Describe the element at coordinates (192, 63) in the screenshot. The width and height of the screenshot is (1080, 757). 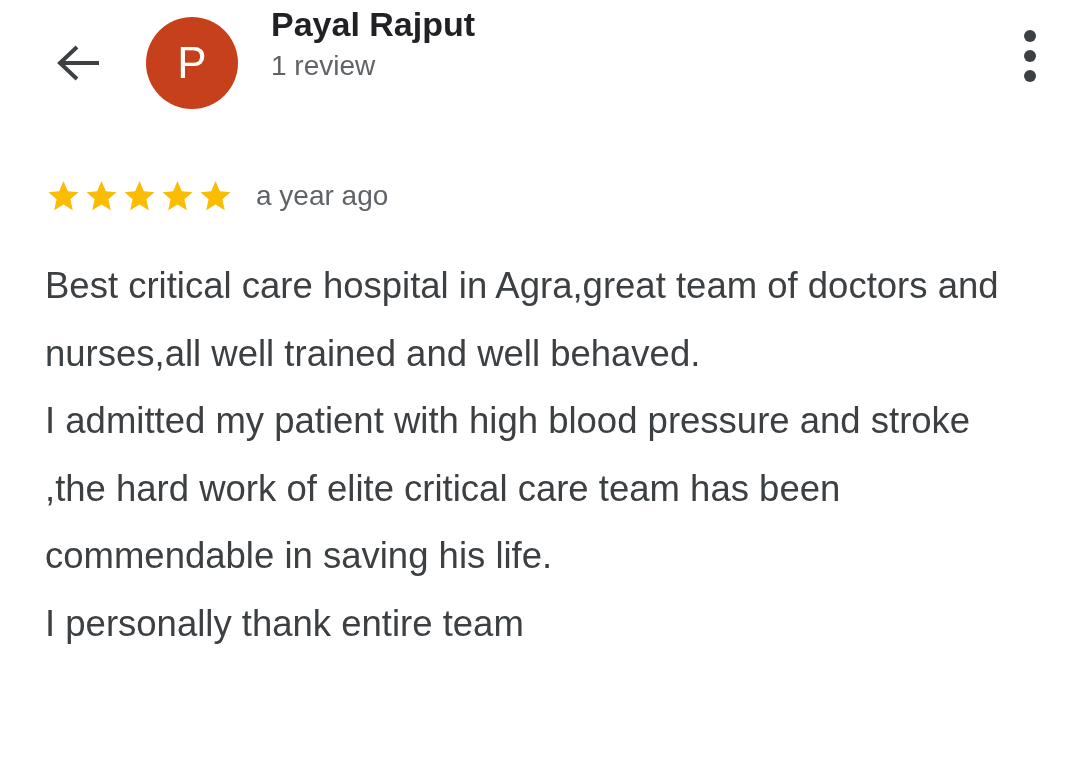
I see `avatar: P` at that location.